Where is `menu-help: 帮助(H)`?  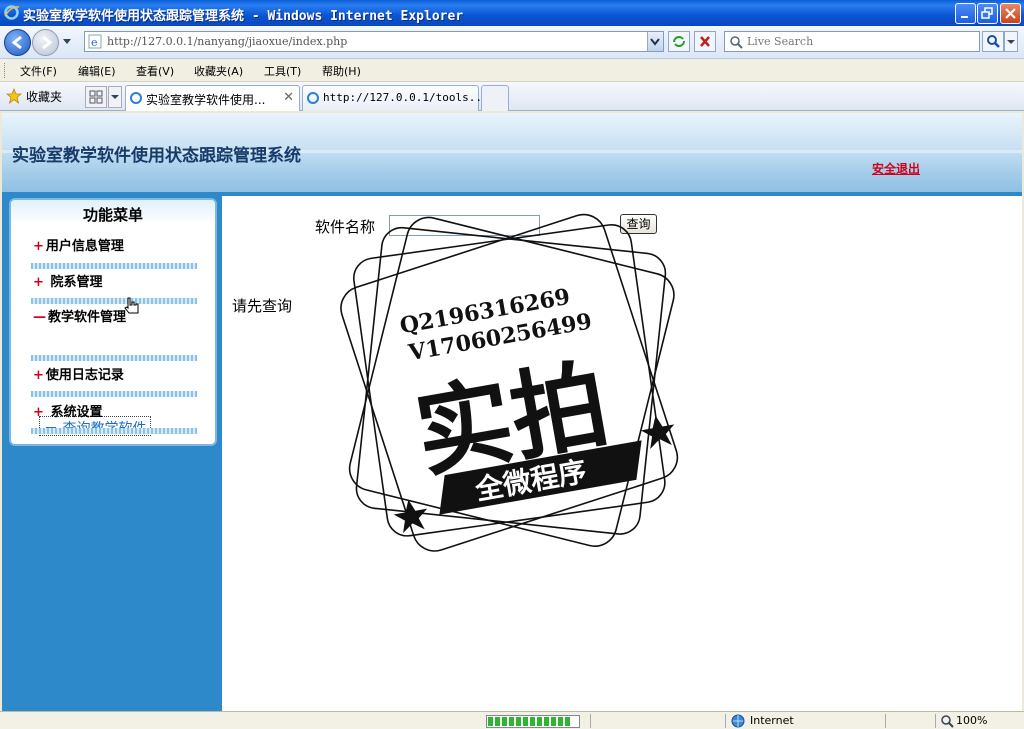
menu-help: 帮助(H) is located at coordinates (341, 71).